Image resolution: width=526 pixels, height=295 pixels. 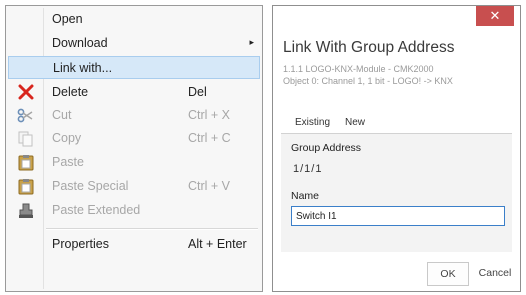 What do you see at coordinates (495, 274) in the screenshot?
I see `cancel-button: Cancel` at bounding box center [495, 274].